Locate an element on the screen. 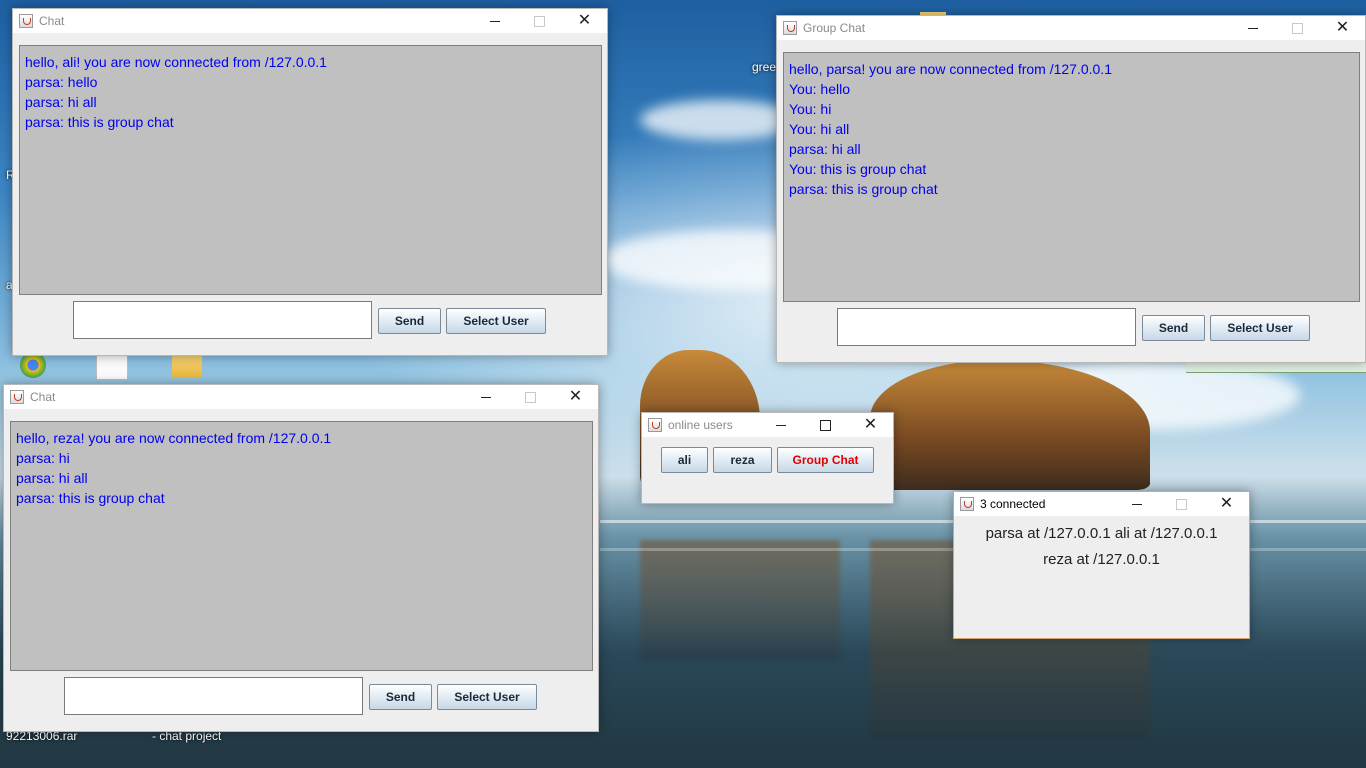 Image resolution: width=1366 pixels, height=768 pixels. group-chat-button: Group Chat is located at coordinates (825, 460).